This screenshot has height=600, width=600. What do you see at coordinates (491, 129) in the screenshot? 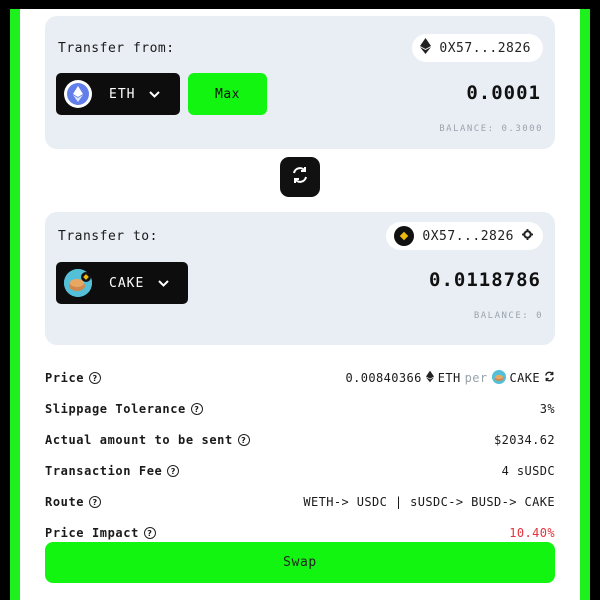
I see `from-balance: BALANCE: 0.3000` at bounding box center [491, 129].